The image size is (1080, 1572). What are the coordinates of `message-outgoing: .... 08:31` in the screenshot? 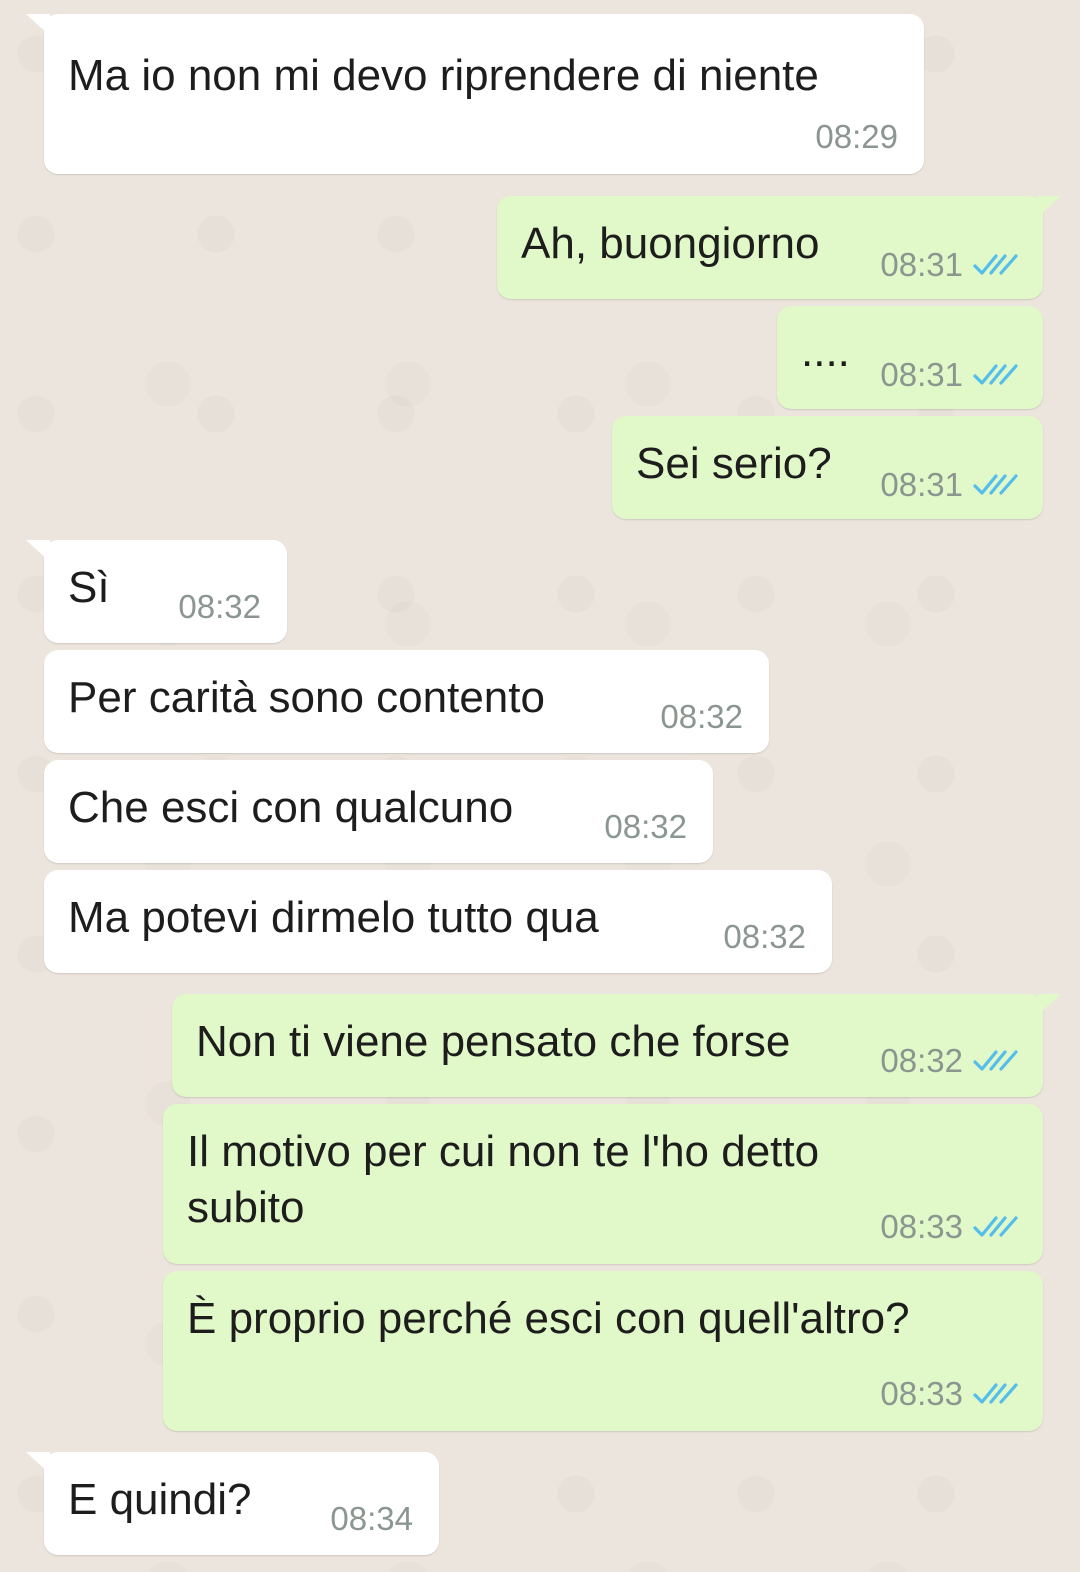 It's located at (910, 357).